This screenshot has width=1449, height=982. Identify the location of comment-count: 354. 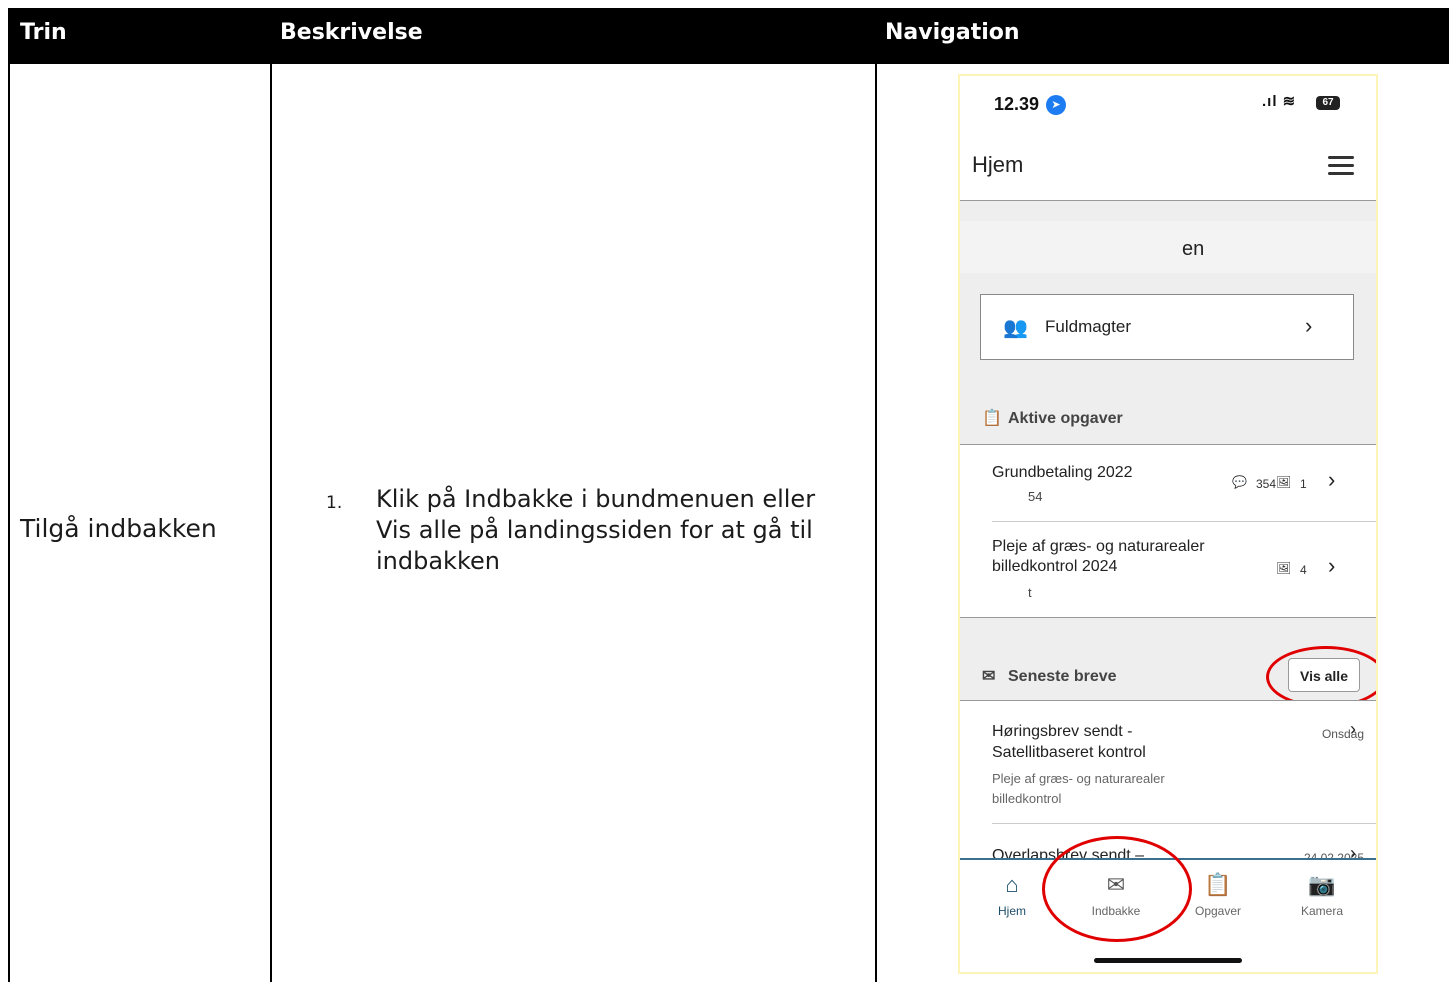
(1266, 484).